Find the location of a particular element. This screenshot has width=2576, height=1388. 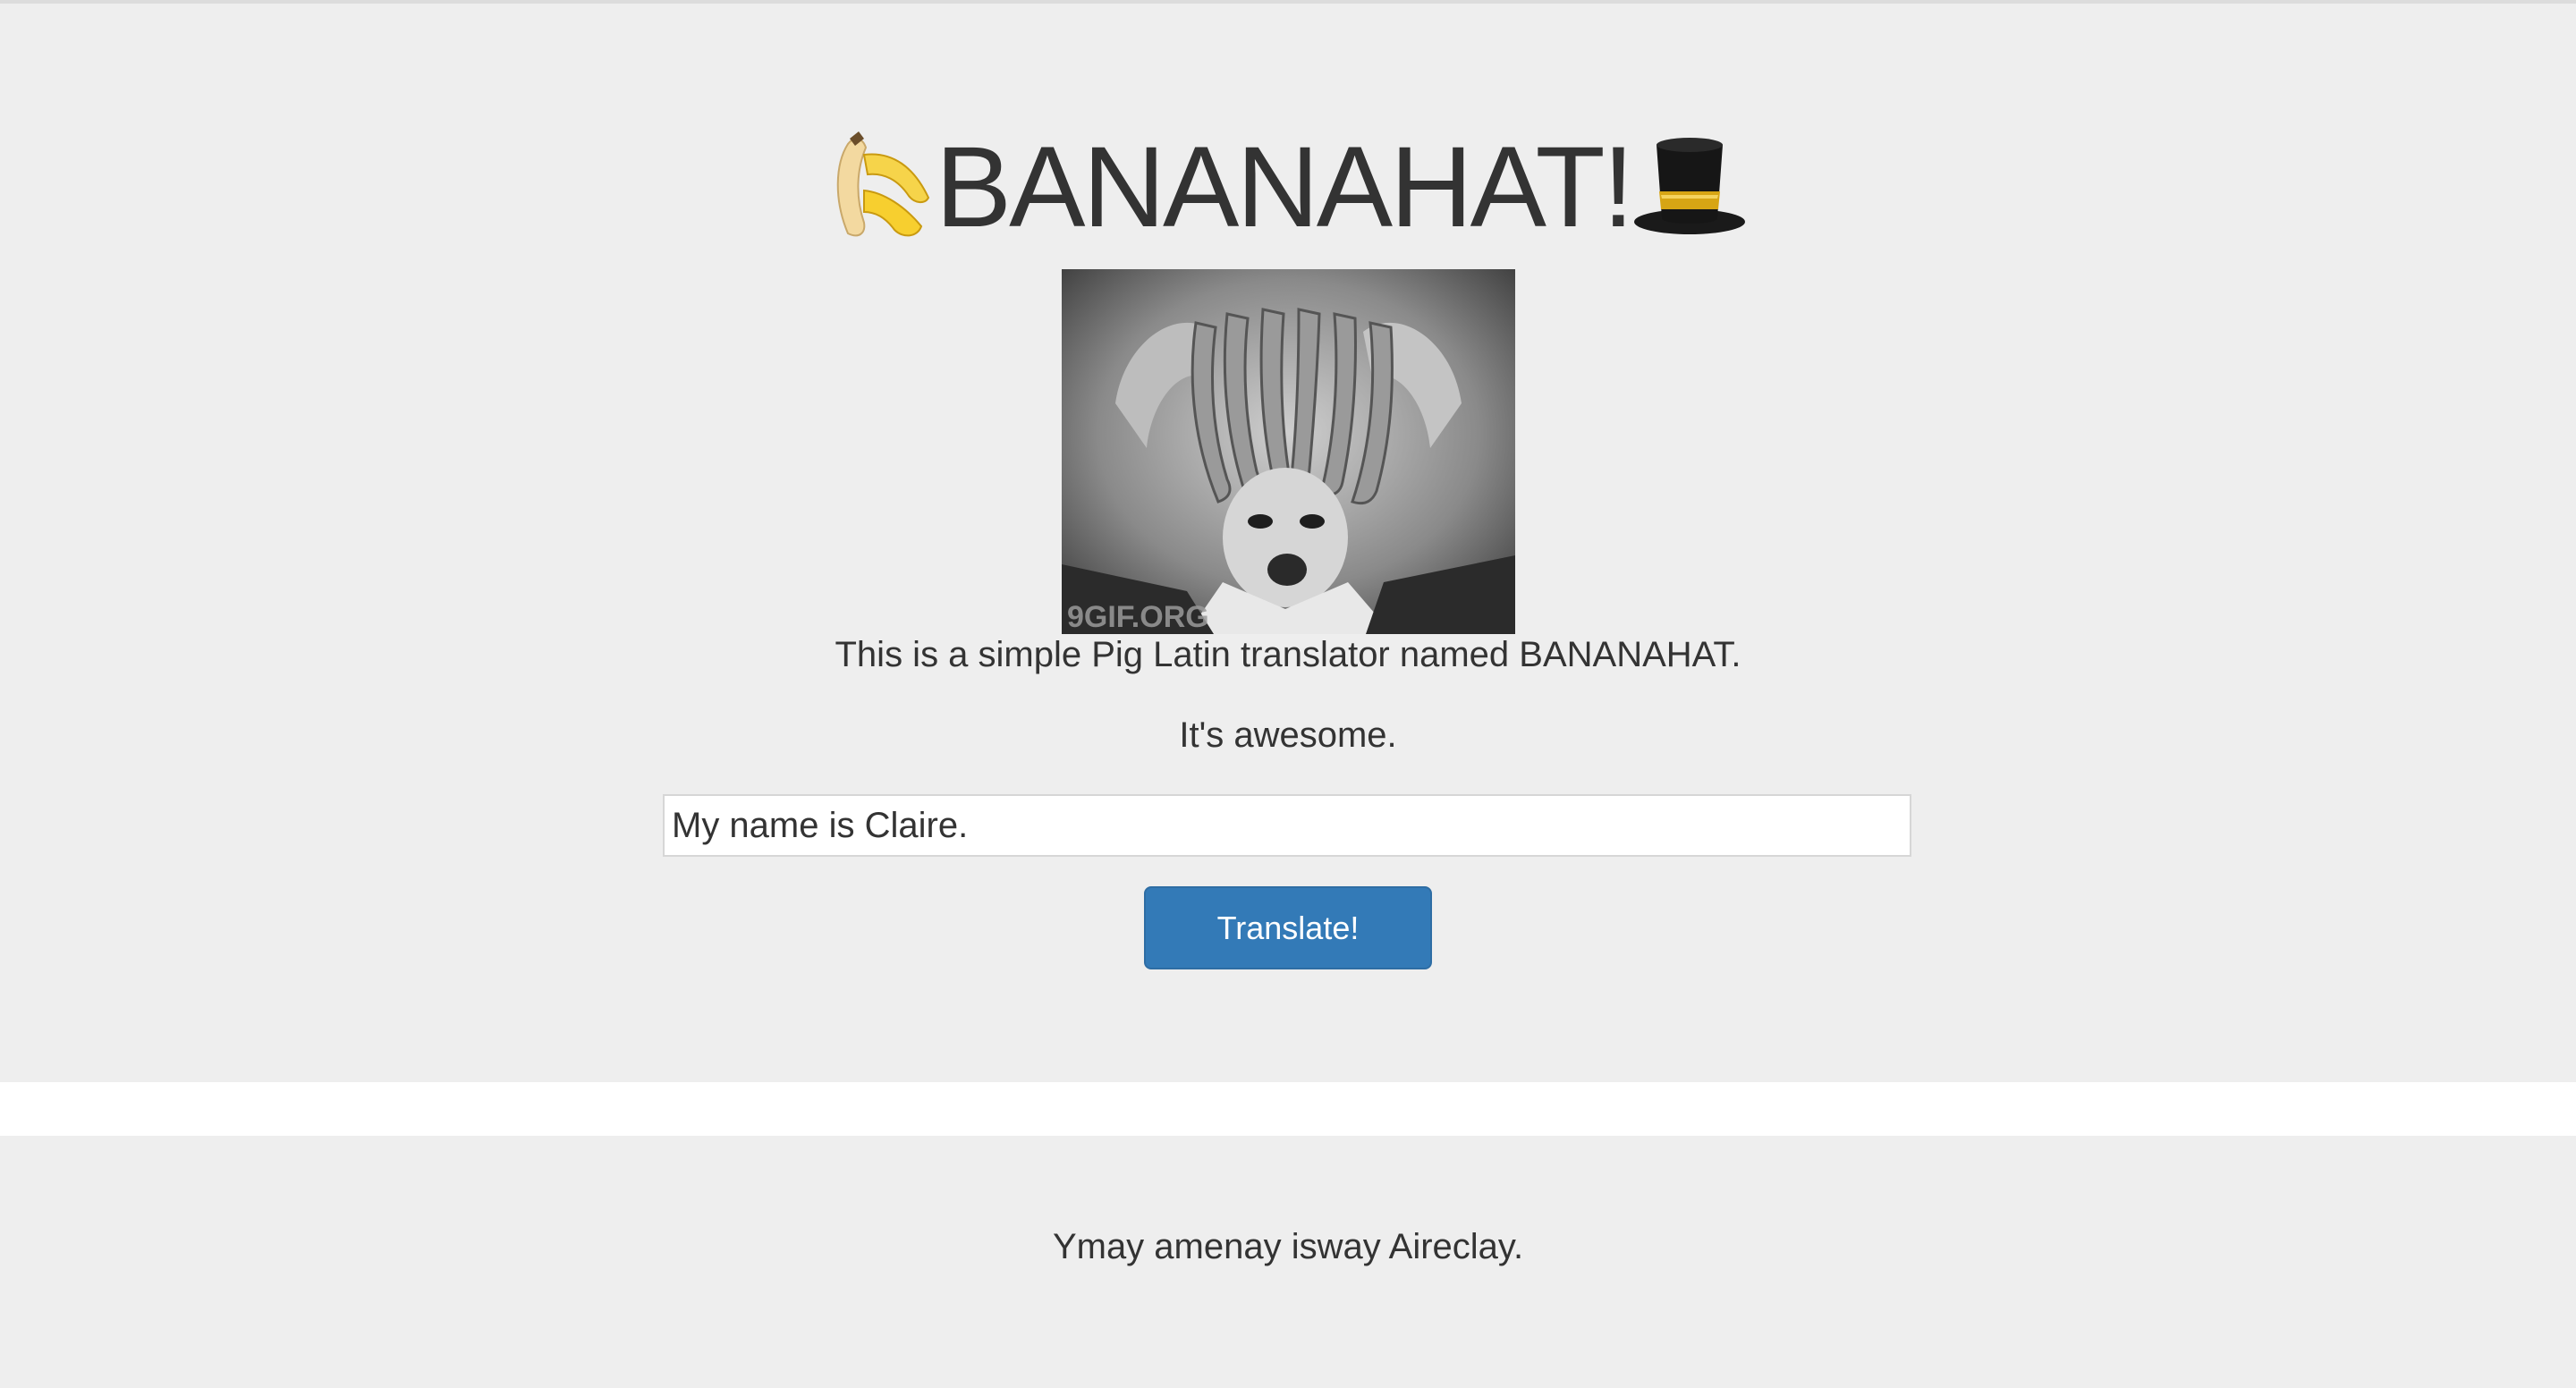

banana-hat-gif: 9GIF.ORG is located at coordinates (1288, 452).